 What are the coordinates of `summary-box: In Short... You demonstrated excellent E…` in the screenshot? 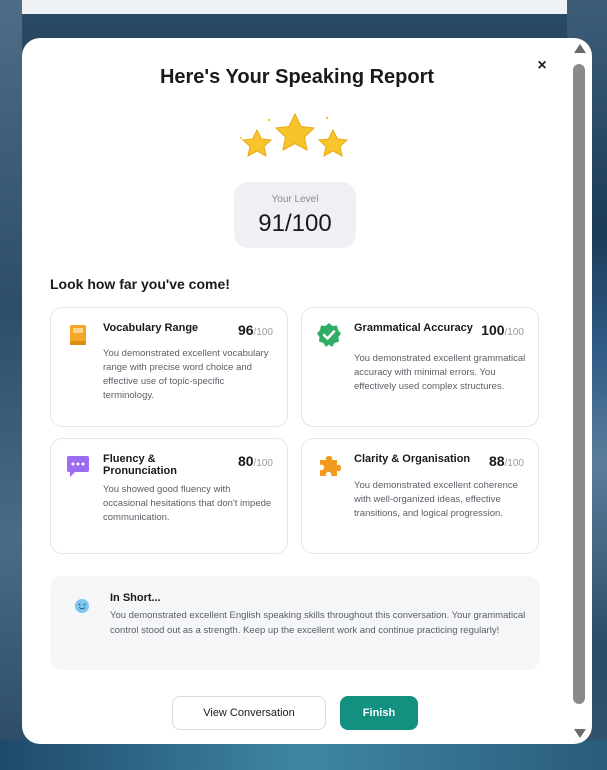 It's located at (295, 623).